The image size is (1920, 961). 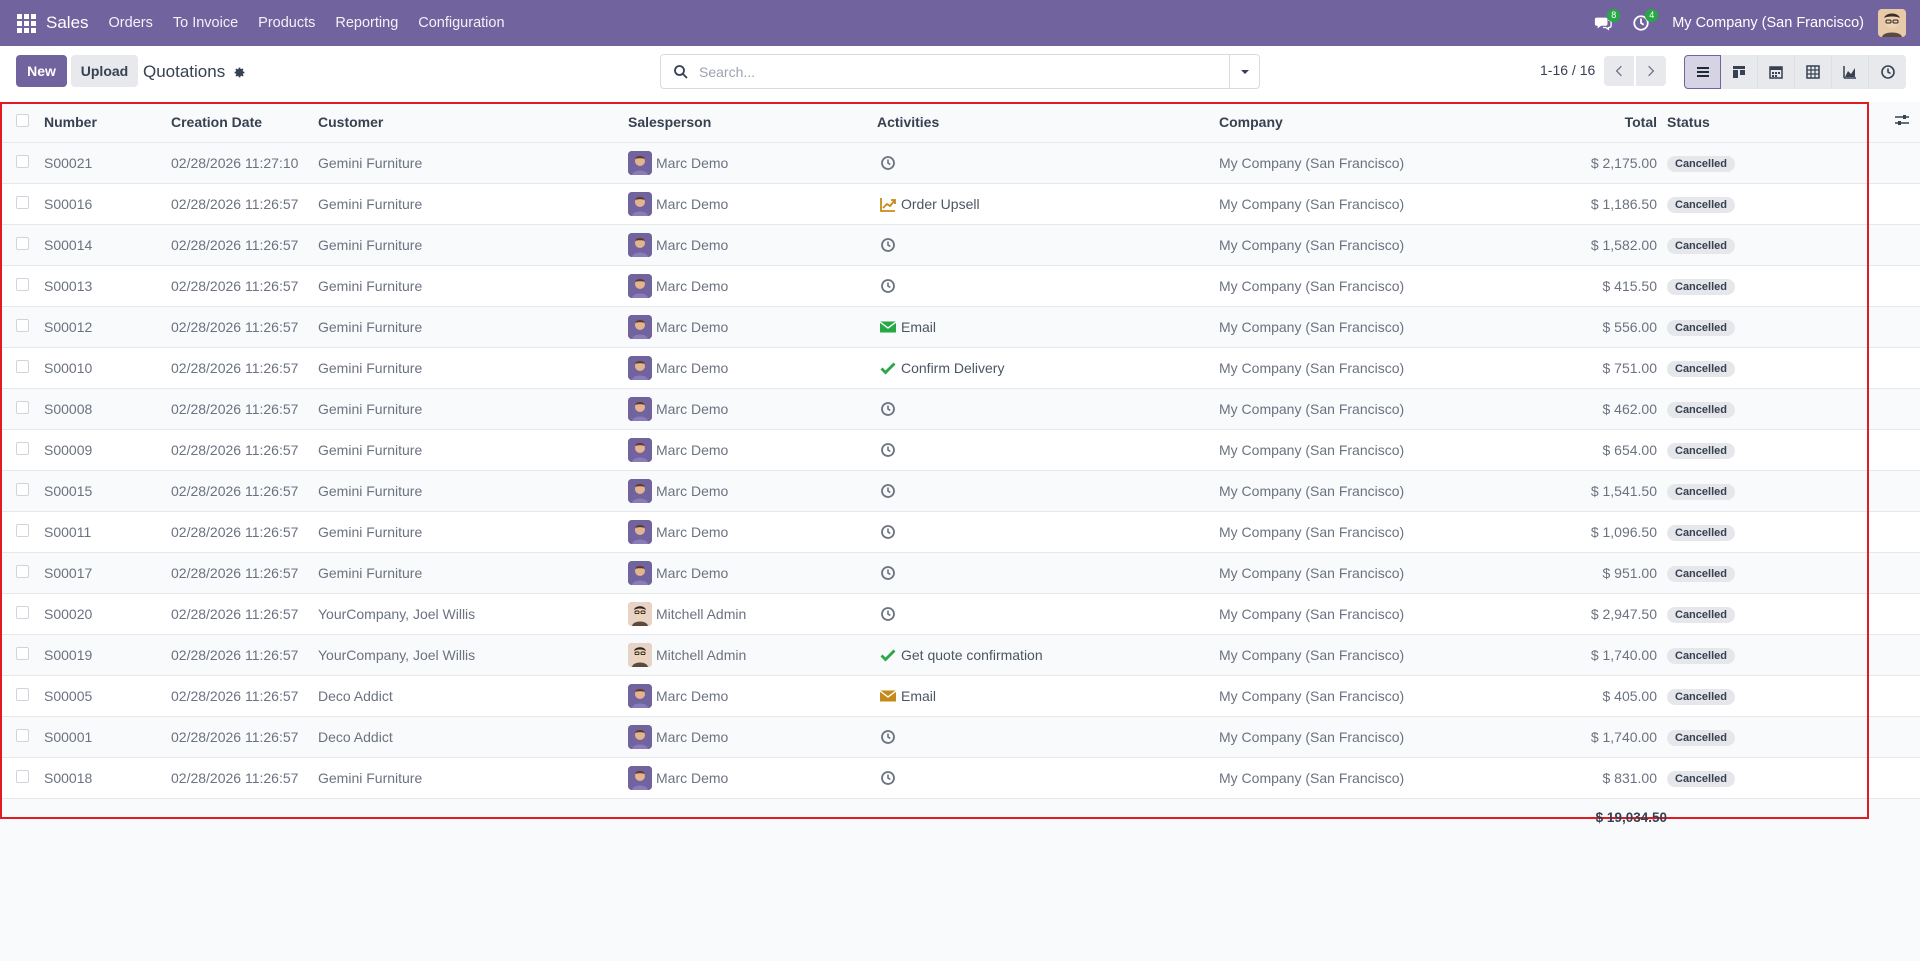 I want to click on select-all-checkbox, so click(x=22, y=122).